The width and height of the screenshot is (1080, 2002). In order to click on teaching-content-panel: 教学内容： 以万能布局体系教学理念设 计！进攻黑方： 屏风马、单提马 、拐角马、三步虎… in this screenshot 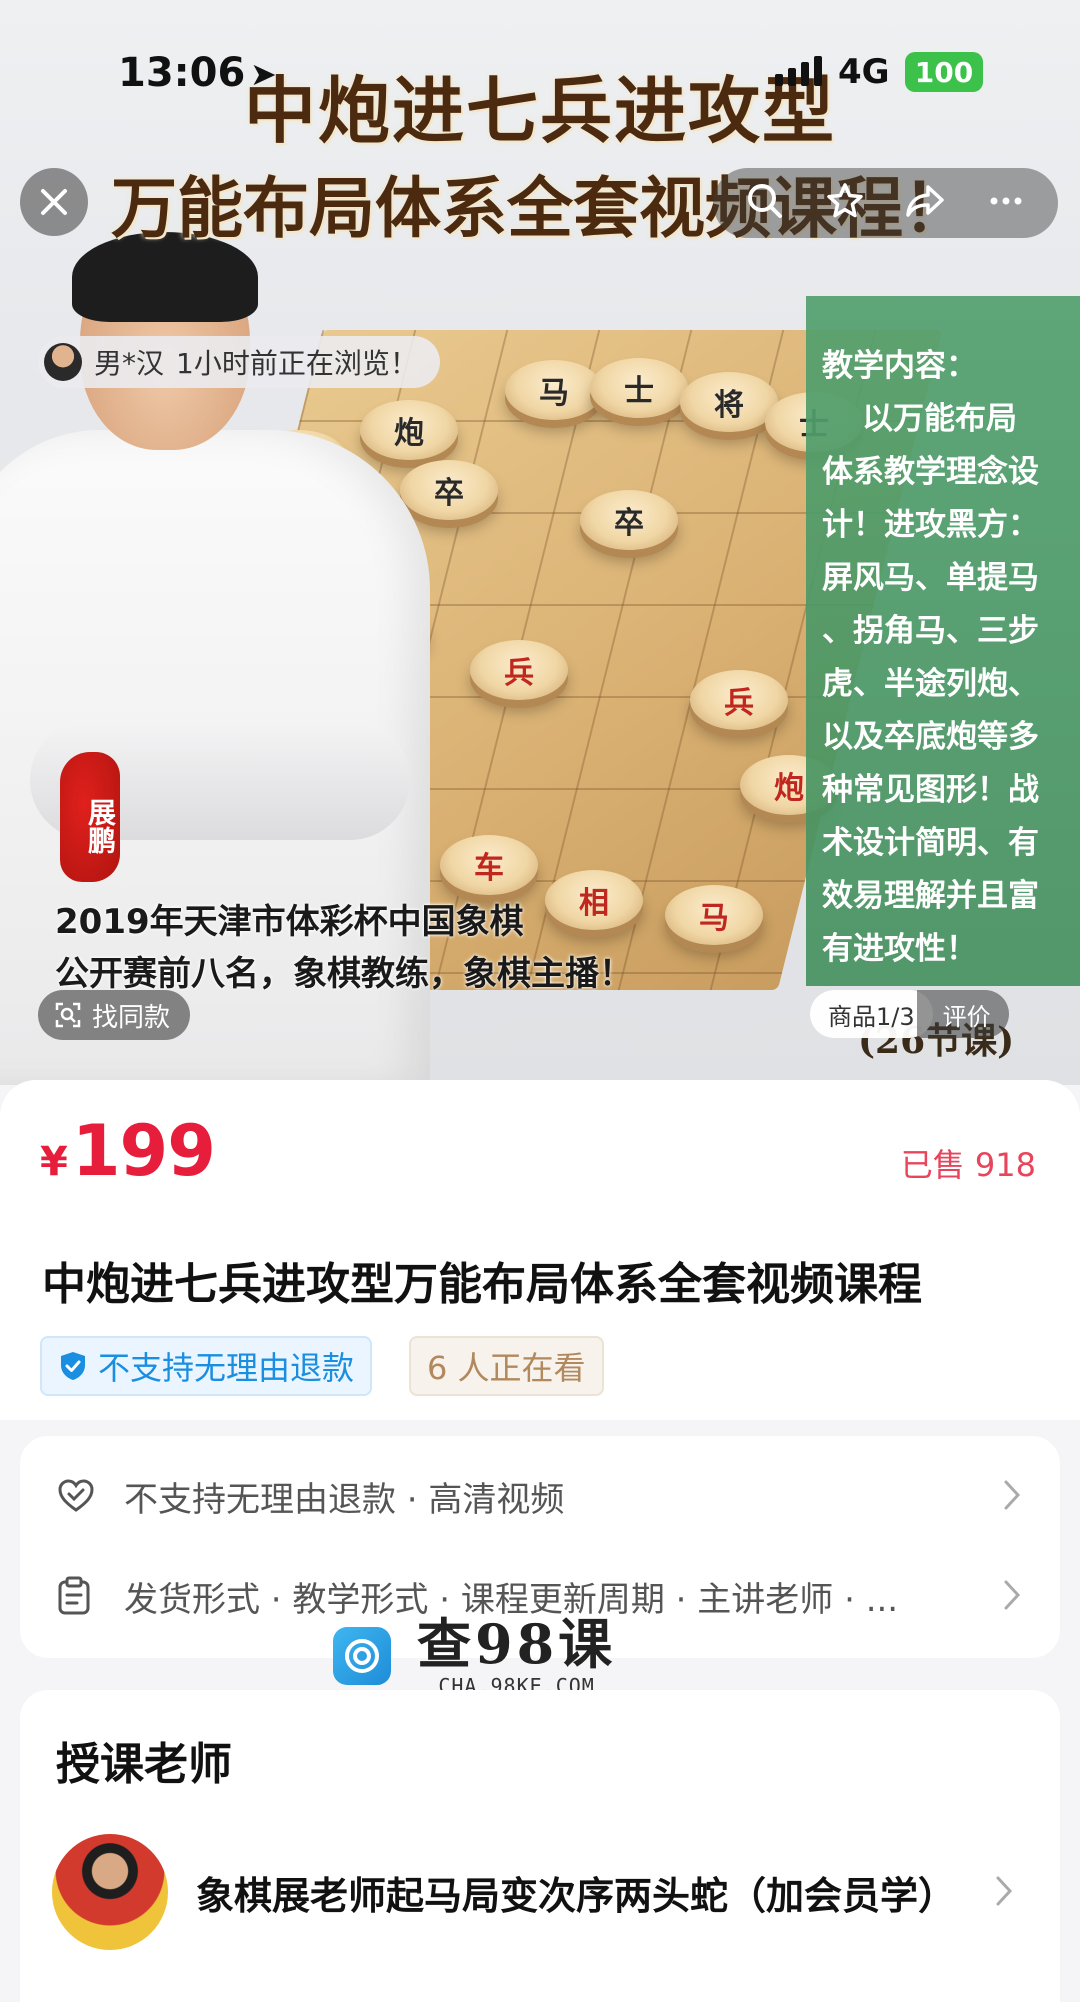, I will do `click(943, 641)`.